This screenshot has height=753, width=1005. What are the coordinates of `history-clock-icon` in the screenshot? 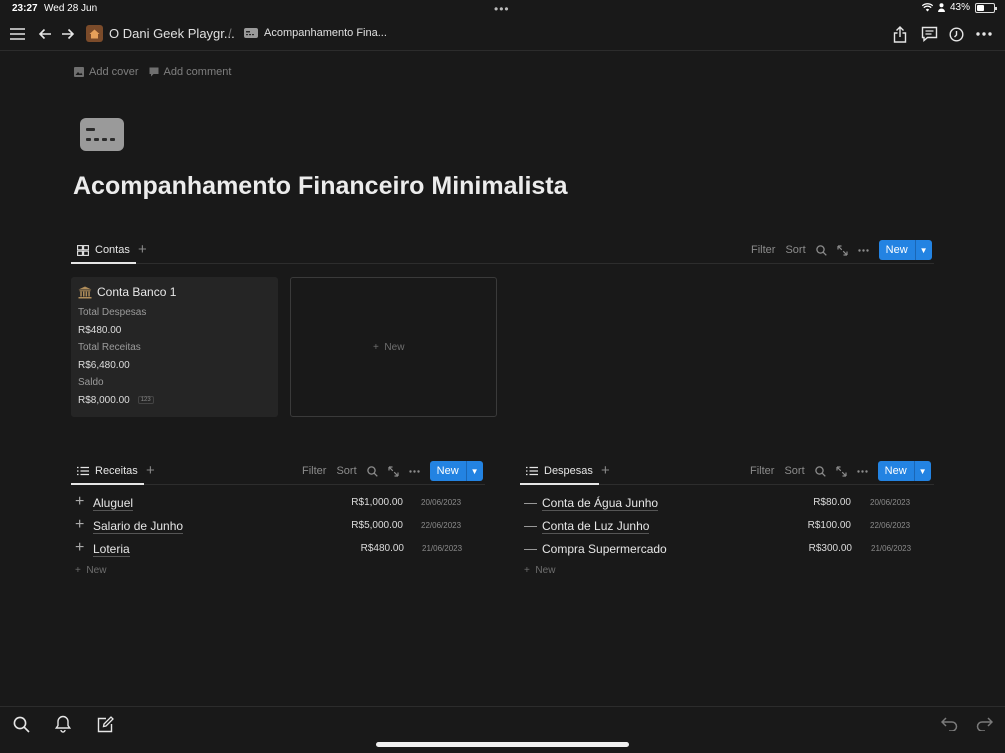 It's located at (956, 34).